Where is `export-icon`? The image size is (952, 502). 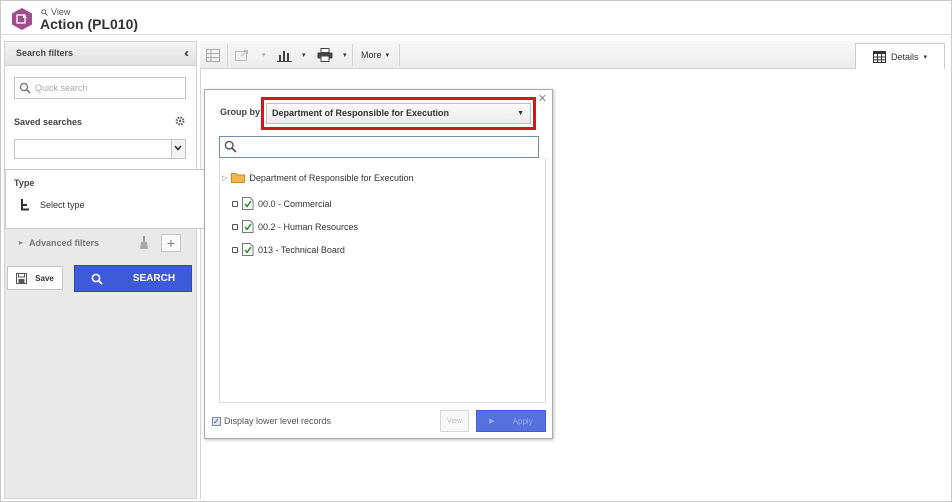
export-icon is located at coordinates (241, 55).